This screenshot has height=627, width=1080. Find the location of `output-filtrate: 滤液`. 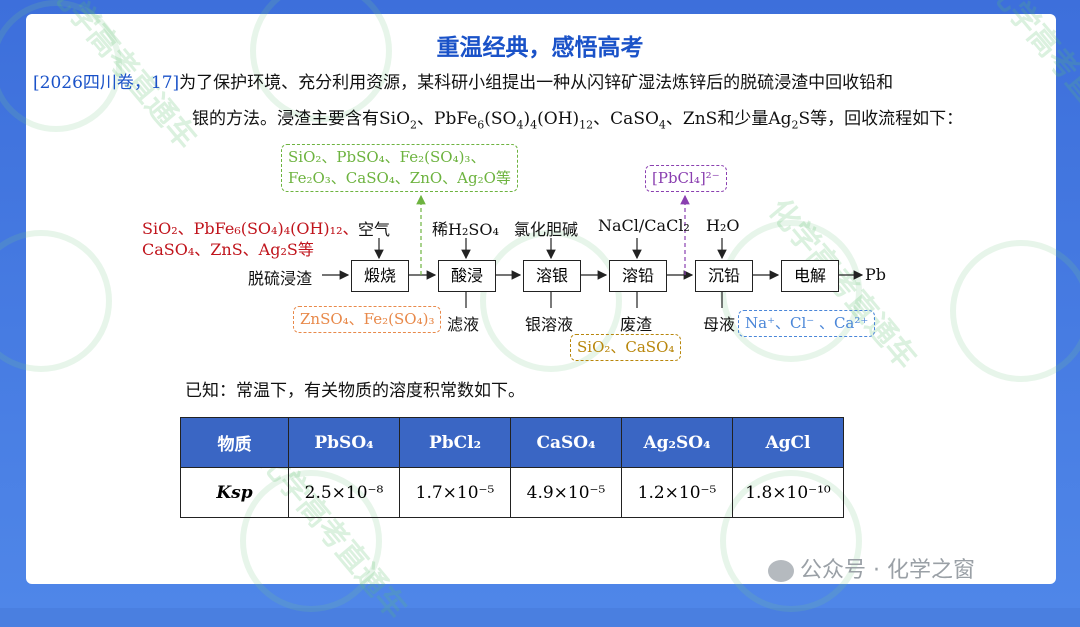

output-filtrate: 滤液 is located at coordinates (463, 324).